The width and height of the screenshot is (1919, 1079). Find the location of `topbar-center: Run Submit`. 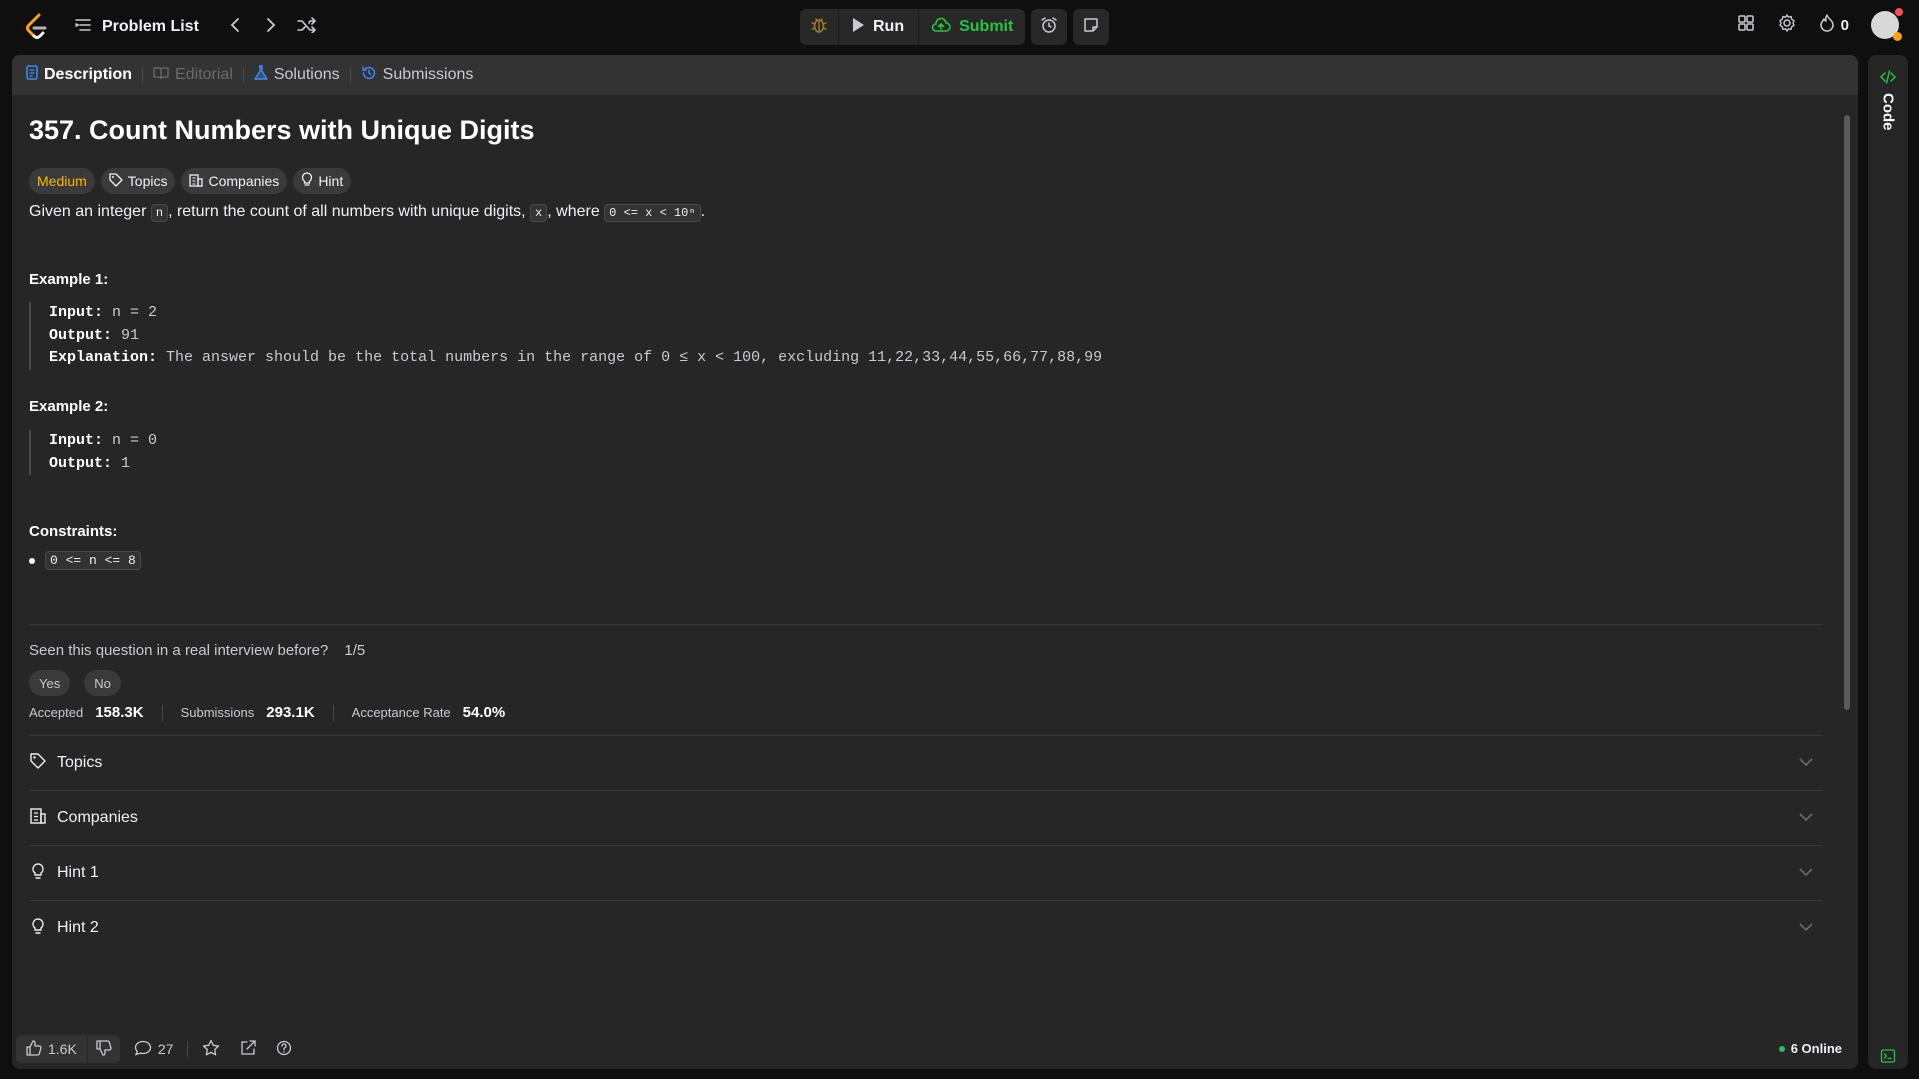

topbar-center: Run Submit is located at coordinates (955, 27).